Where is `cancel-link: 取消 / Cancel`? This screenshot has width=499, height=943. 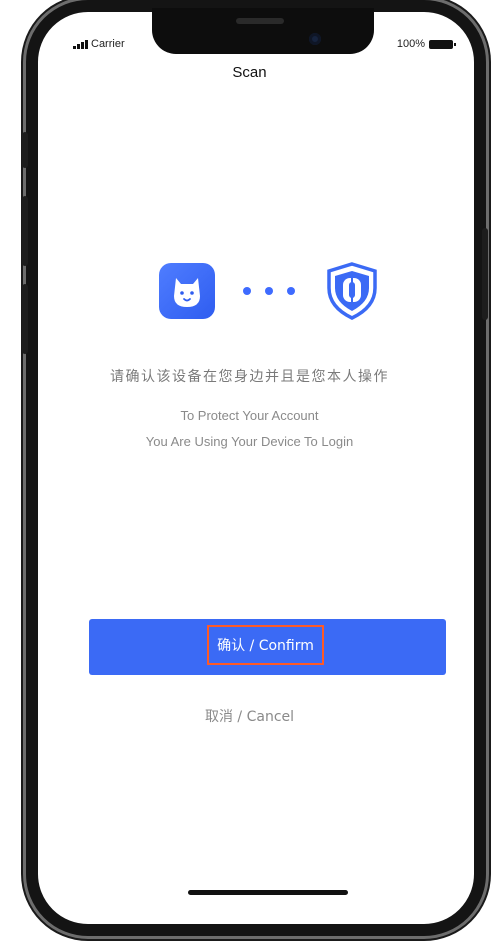
cancel-link: 取消 / Cancel is located at coordinates (249, 716).